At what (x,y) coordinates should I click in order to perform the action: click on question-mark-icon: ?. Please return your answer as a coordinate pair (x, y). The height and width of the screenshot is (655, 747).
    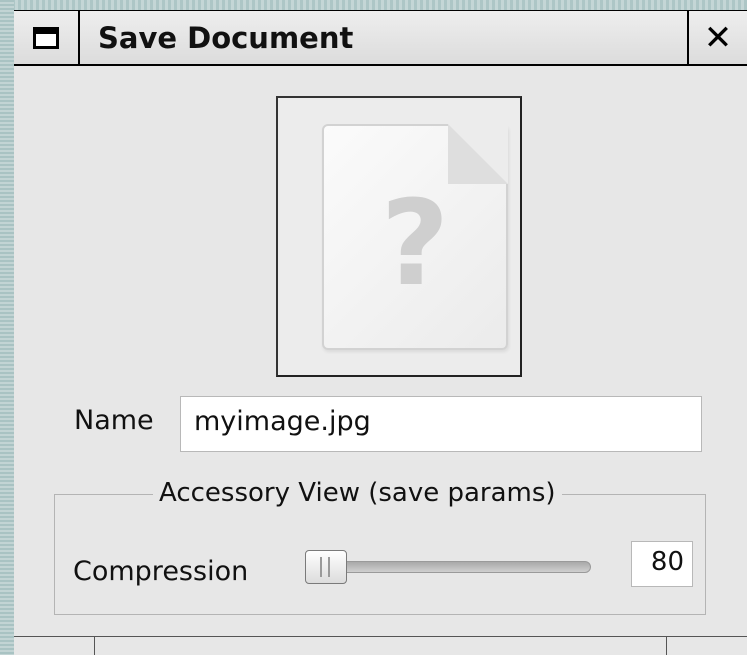
    Looking at the image, I should click on (415, 243).